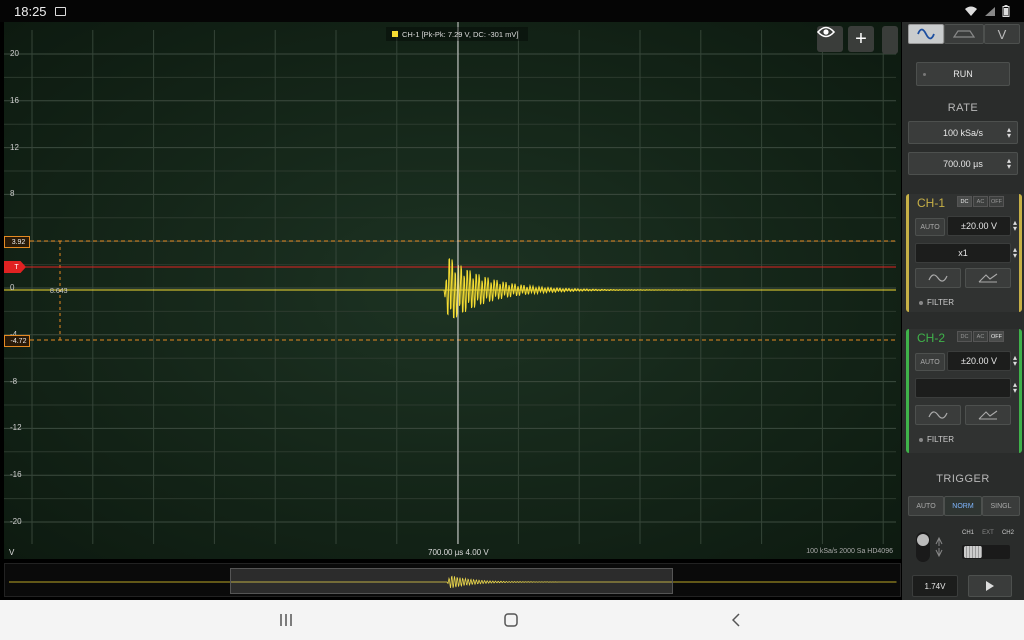  What do you see at coordinates (512, 11) in the screenshot?
I see `status-bar: 18:25` at bounding box center [512, 11].